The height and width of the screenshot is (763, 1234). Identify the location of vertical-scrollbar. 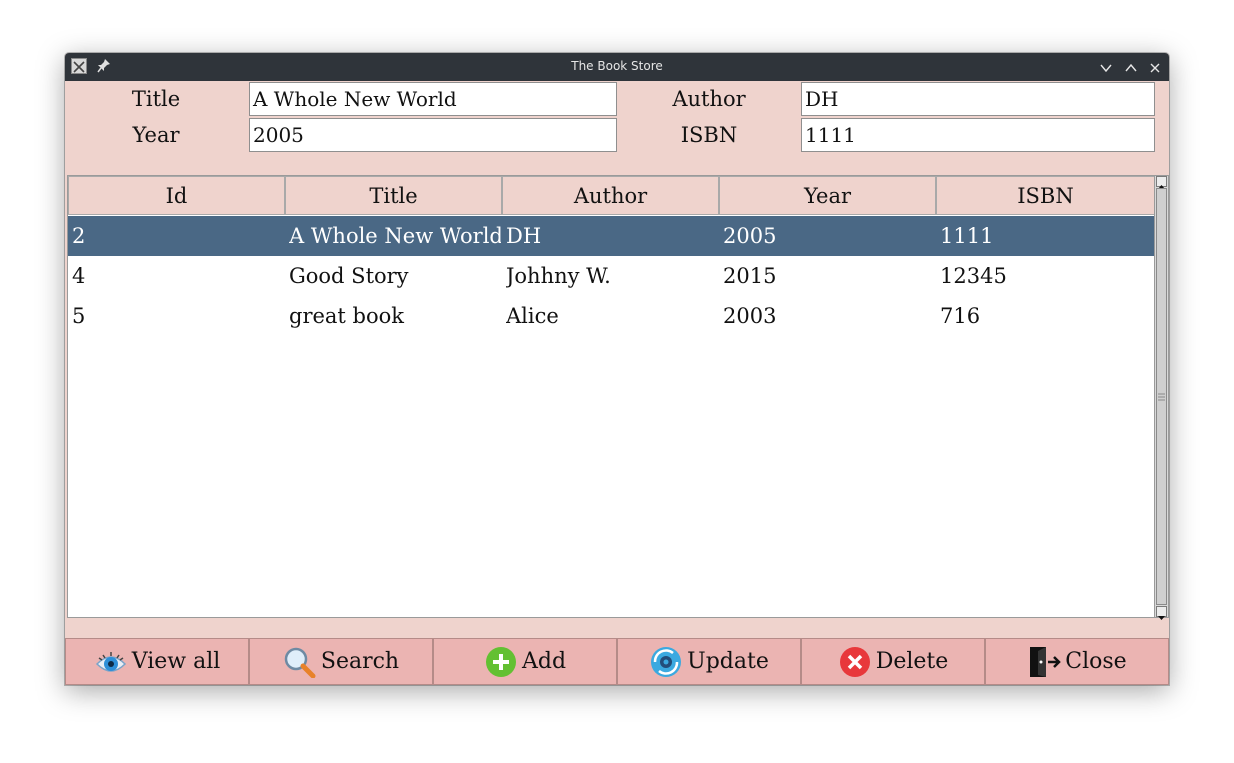
(1161, 398).